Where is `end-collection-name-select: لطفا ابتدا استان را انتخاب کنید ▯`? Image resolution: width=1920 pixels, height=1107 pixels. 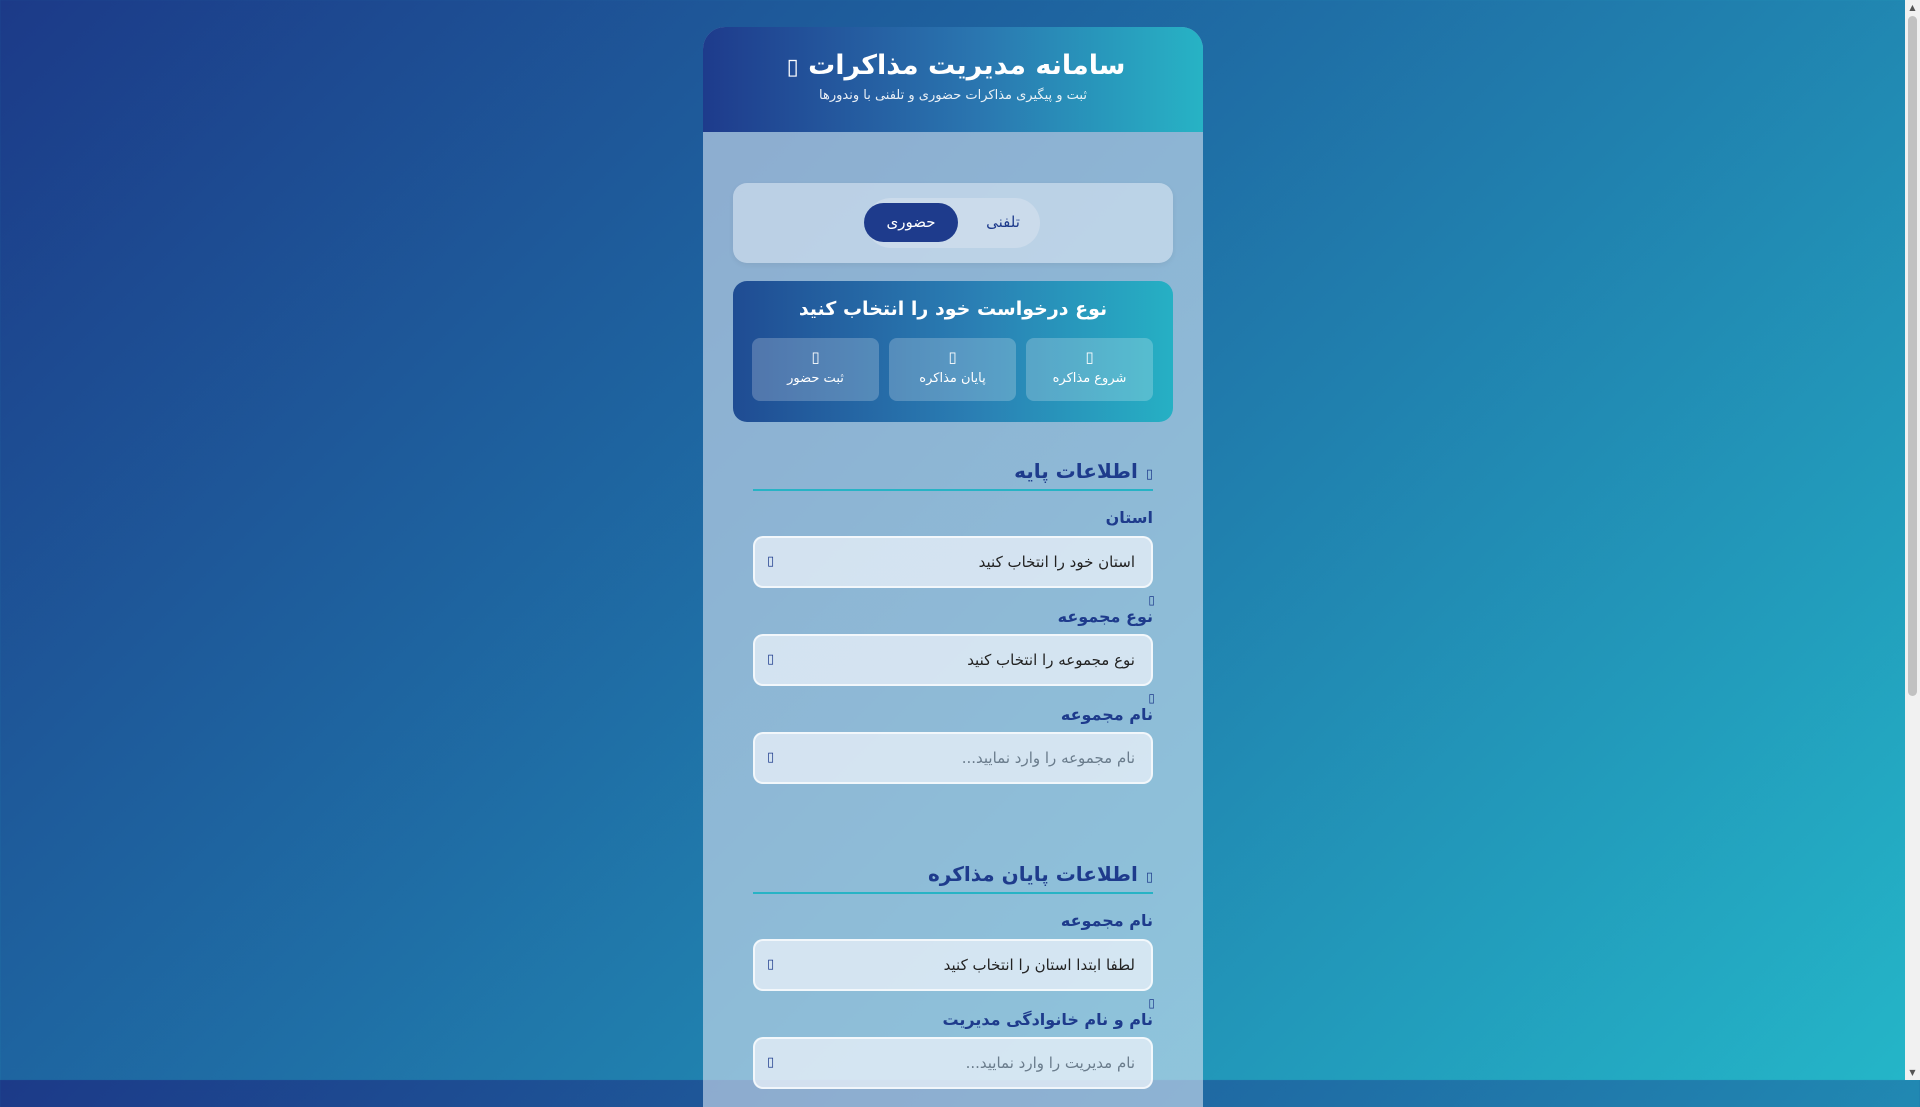
end-collection-name-select: لطفا ابتدا استان را انتخاب کنید ▯ is located at coordinates (953, 965).